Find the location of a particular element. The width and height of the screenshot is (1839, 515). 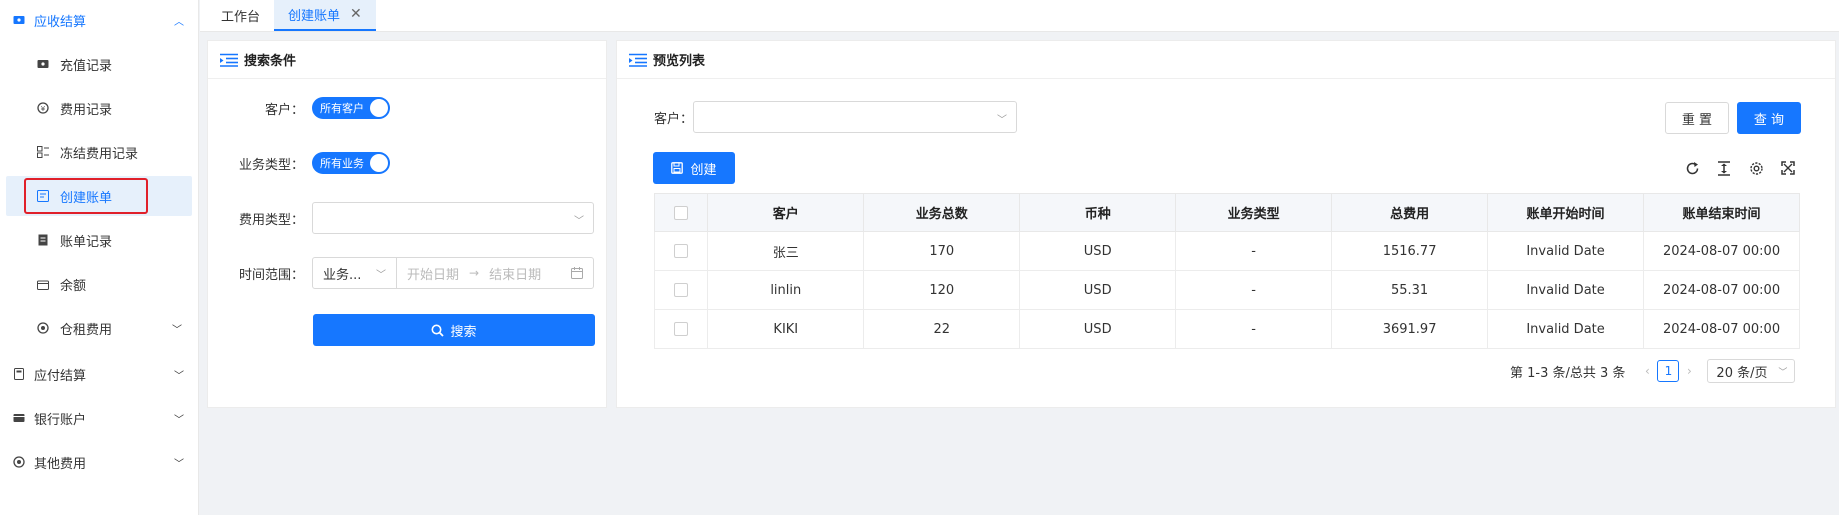

select-all-cell is located at coordinates (681, 212).